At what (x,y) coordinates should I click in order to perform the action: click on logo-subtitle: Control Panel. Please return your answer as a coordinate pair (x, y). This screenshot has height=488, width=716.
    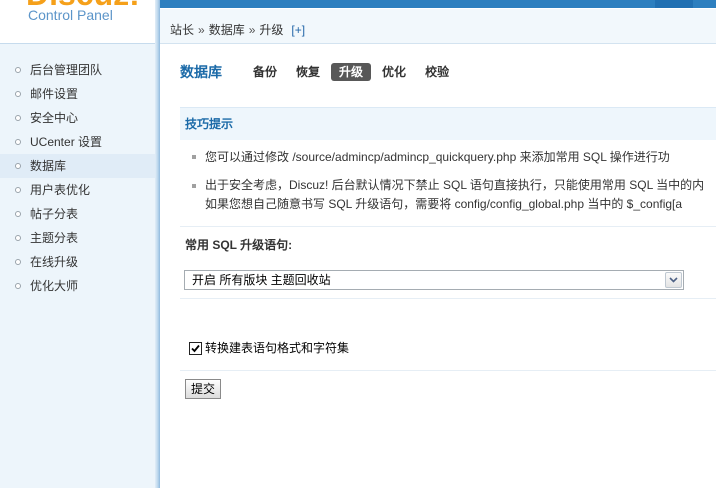
    Looking at the image, I should click on (70, 15).